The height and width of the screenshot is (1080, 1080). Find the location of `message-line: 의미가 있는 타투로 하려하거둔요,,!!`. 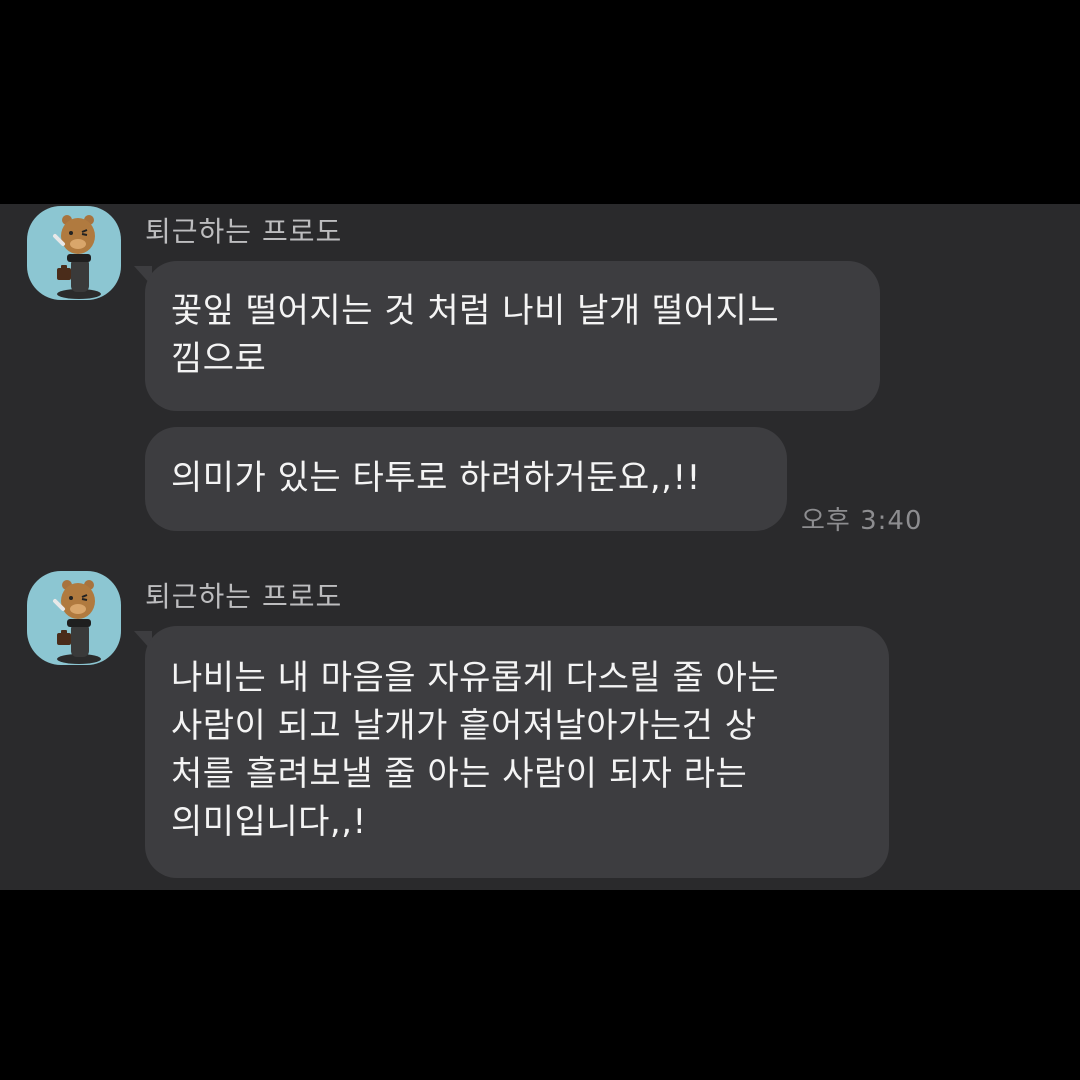

message-line: 의미가 있는 타투로 하려하거둔요,,!! is located at coordinates (436, 478).